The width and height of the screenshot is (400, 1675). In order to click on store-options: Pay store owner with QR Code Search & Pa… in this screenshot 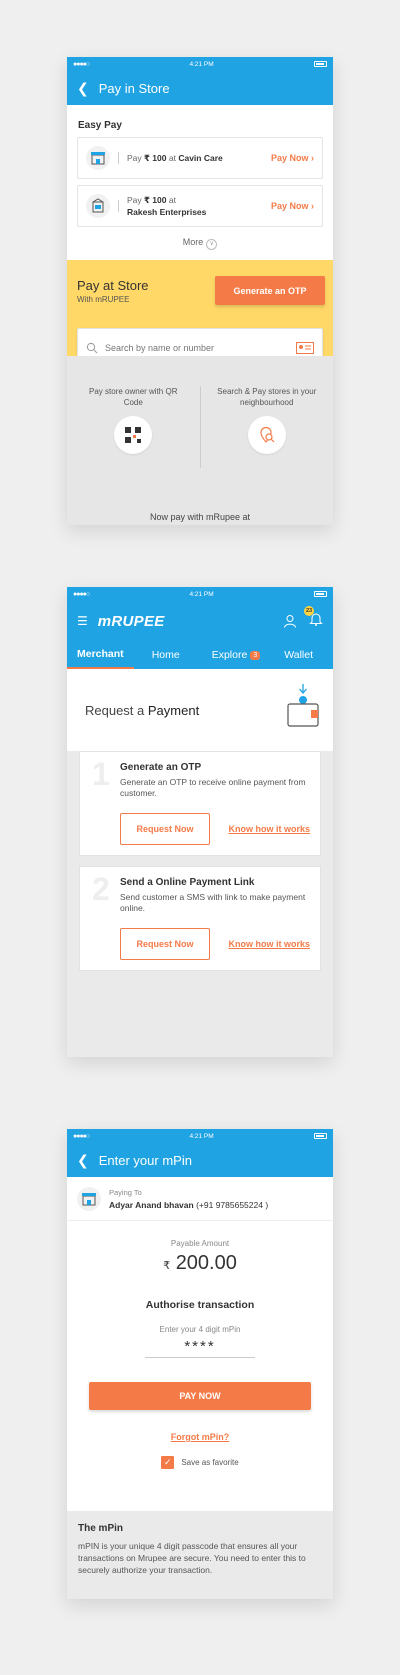, I will do `click(200, 440)`.